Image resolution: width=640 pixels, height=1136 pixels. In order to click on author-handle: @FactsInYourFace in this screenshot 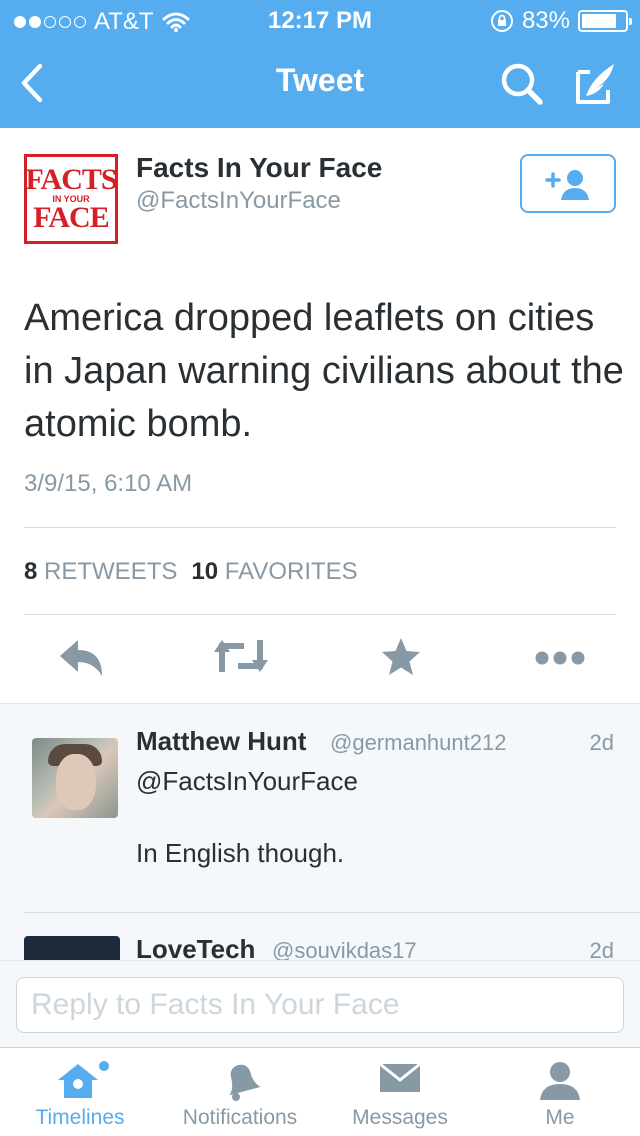, I will do `click(238, 201)`.